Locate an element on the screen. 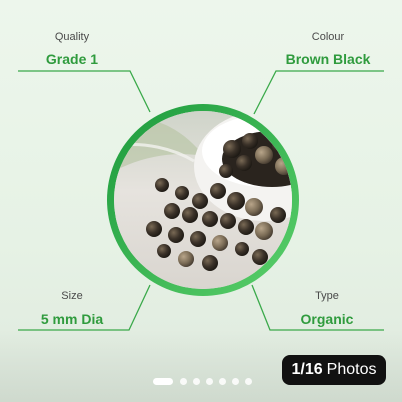 This screenshot has height=402, width=402. photo-count-current: 1/16 is located at coordinates (307, 369).